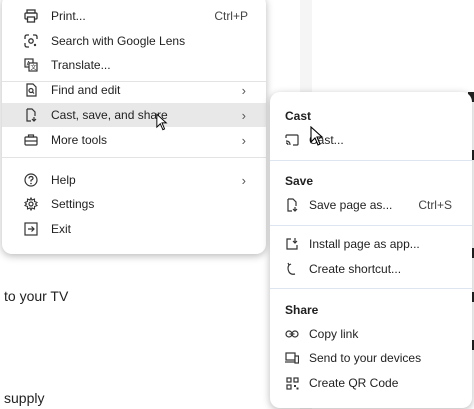 The width and height of the screenshot is (474, 409). I want to click on section-header-save: Save, so click(299, 181).